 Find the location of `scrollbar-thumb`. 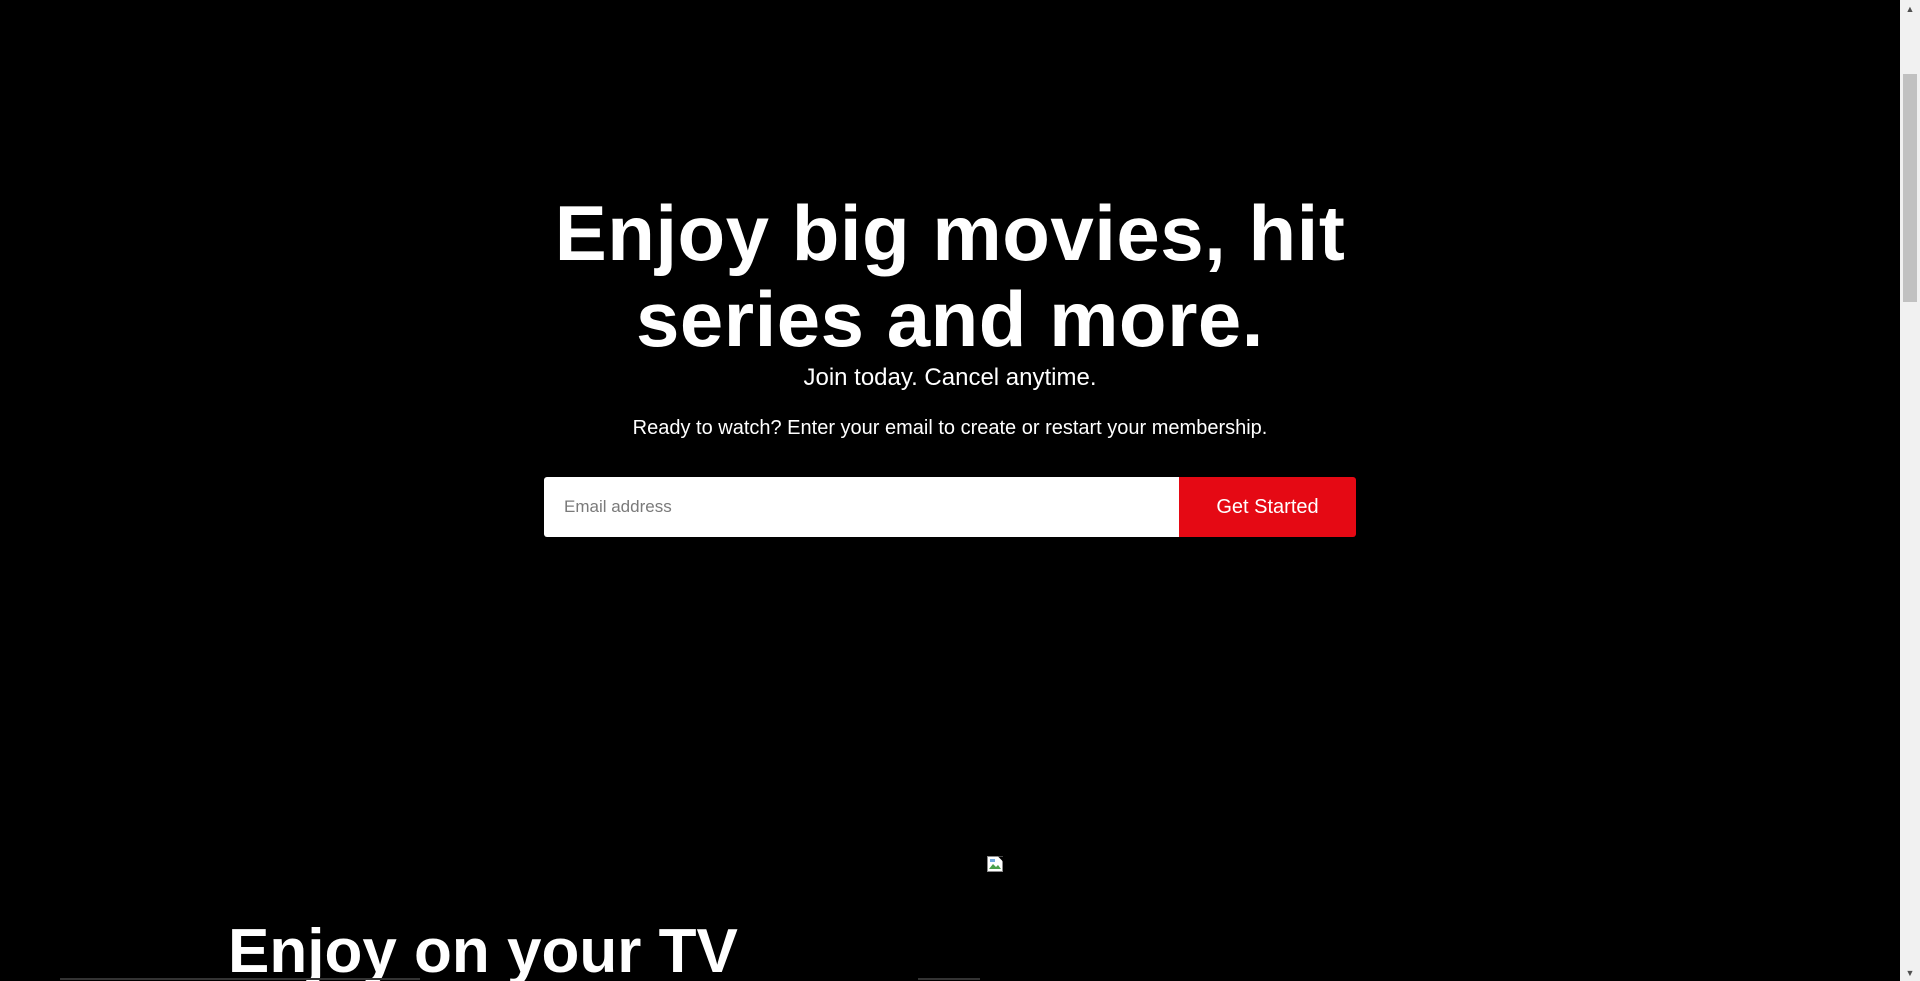

scrollbar-thumb is located at coordinates (1910, 188).